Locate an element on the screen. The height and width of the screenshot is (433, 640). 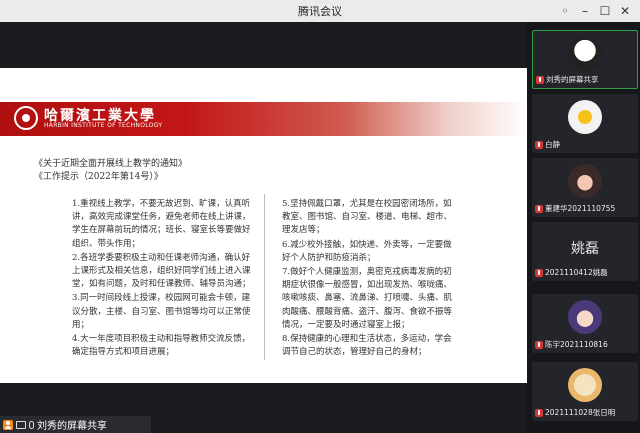
column-divider is located at coordinates (264, 277).